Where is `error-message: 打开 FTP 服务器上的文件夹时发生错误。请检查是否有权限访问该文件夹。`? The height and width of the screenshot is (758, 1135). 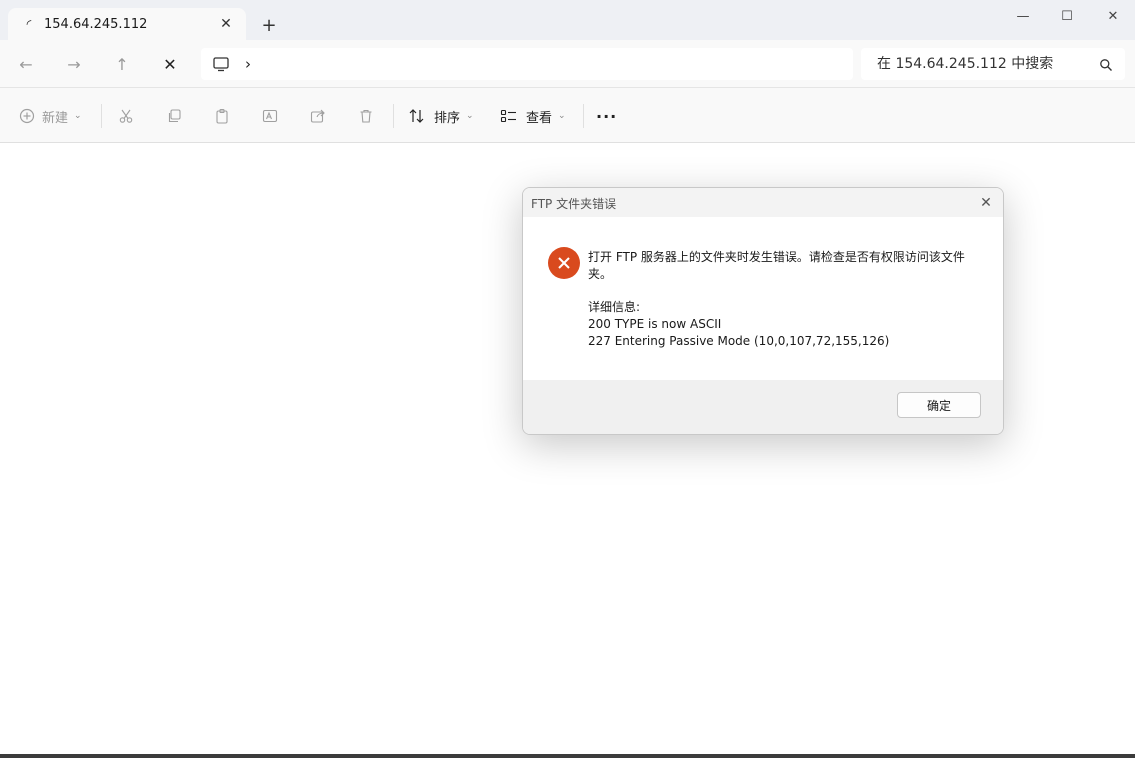 error-message: 打开 FTP 服务器上的文件夹时发生错误。请检查是否有权限访问该文件夹。 is located at coordinates (776, 265).